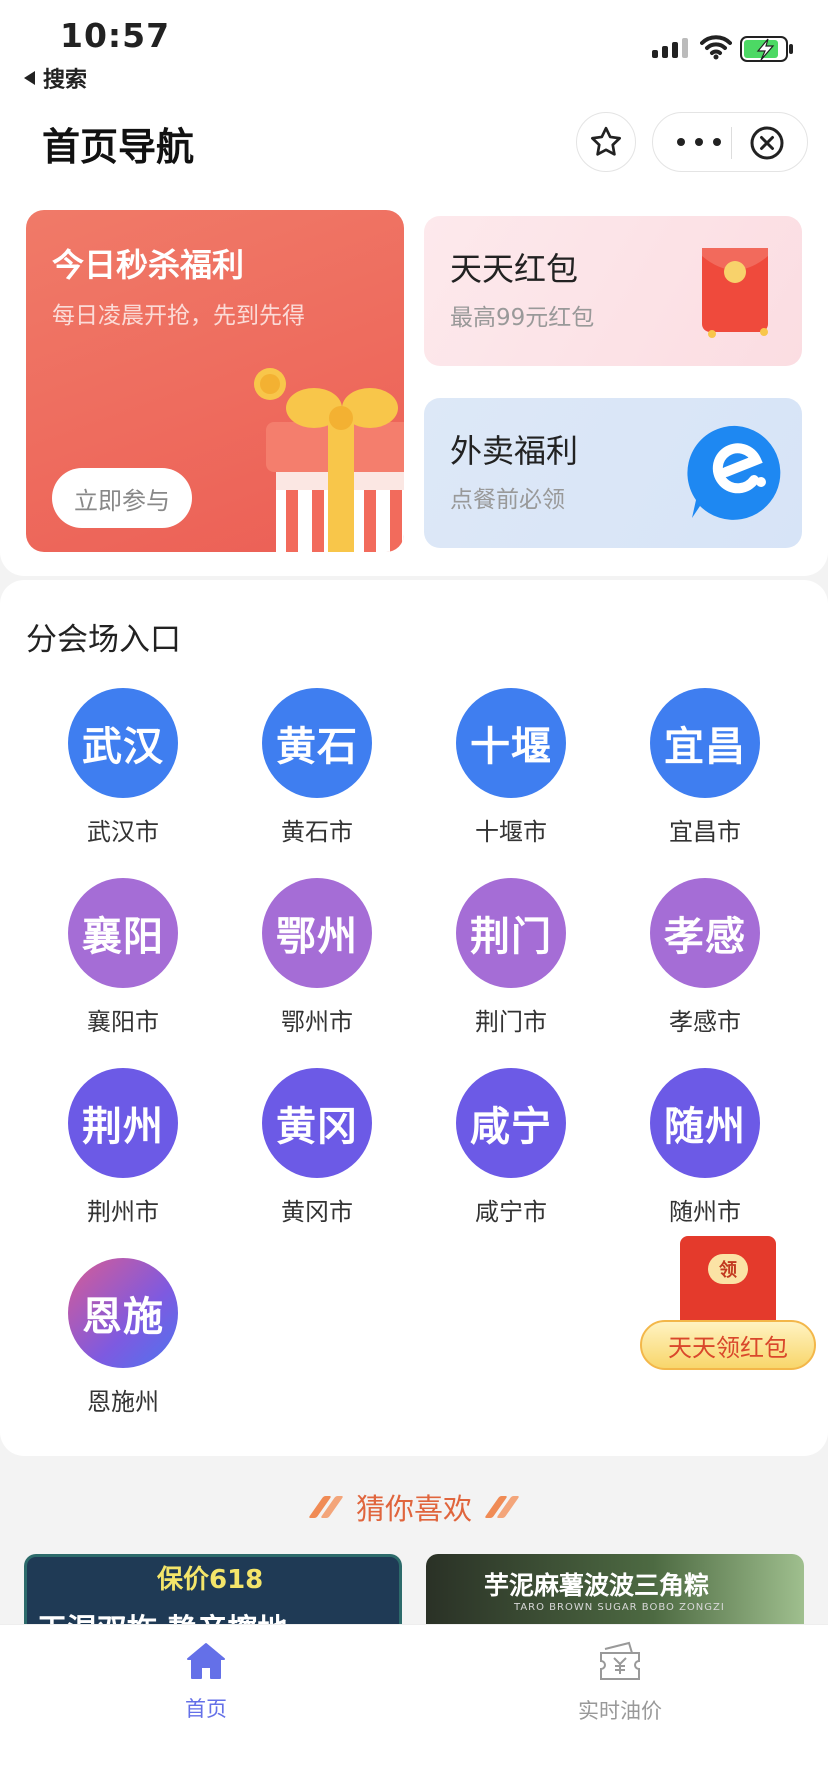 Image resolution: width=828 pixels, height=1792 pixels. I want to click on product-title: 芋泥麻薯波波三角粽, so click(597, 1585).